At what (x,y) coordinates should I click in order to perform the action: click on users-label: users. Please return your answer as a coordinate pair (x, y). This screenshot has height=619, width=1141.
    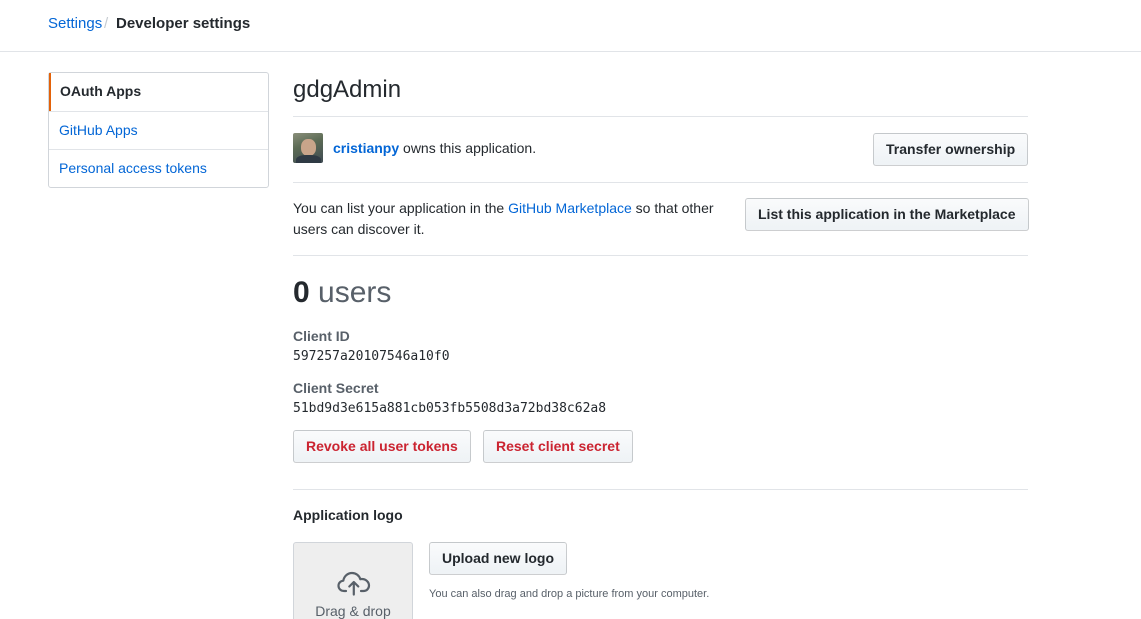
    Looking at the image, I should click on (350, 292).